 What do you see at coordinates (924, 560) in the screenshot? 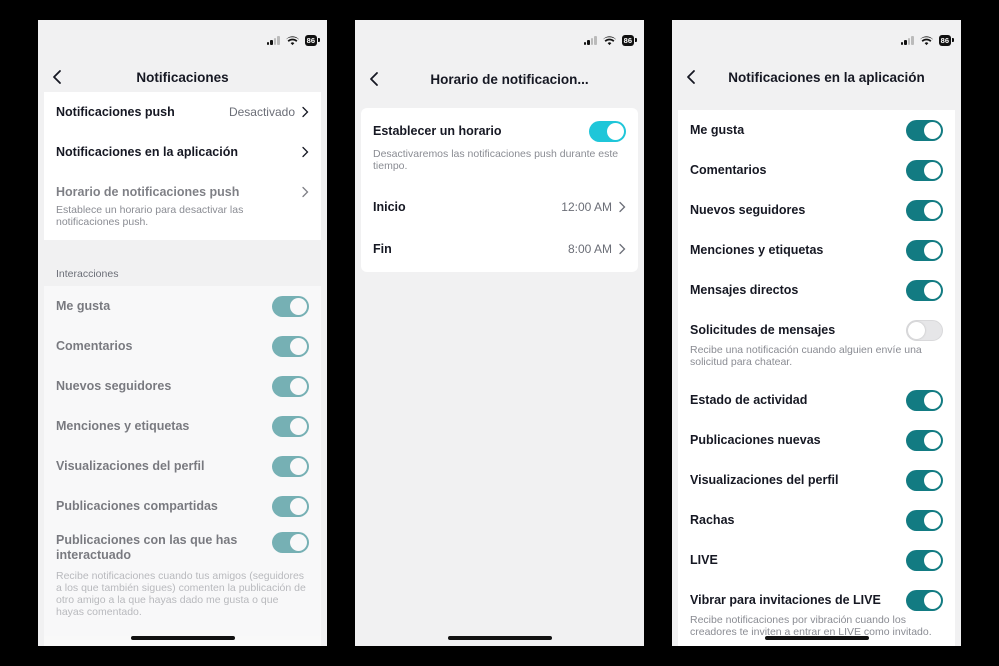
I see `live-toggle` at bounding box center [924, 560].